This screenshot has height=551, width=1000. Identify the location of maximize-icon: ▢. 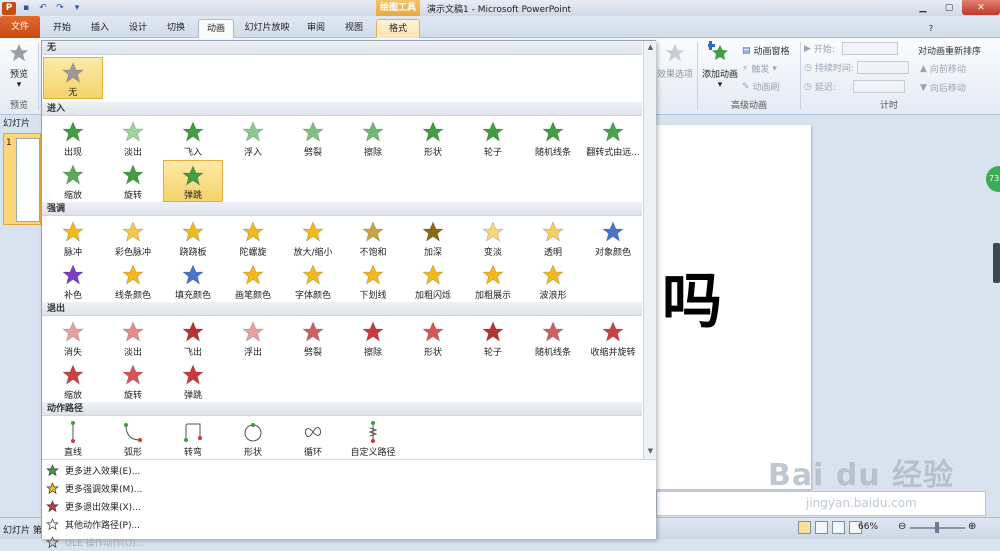
(949, 7).